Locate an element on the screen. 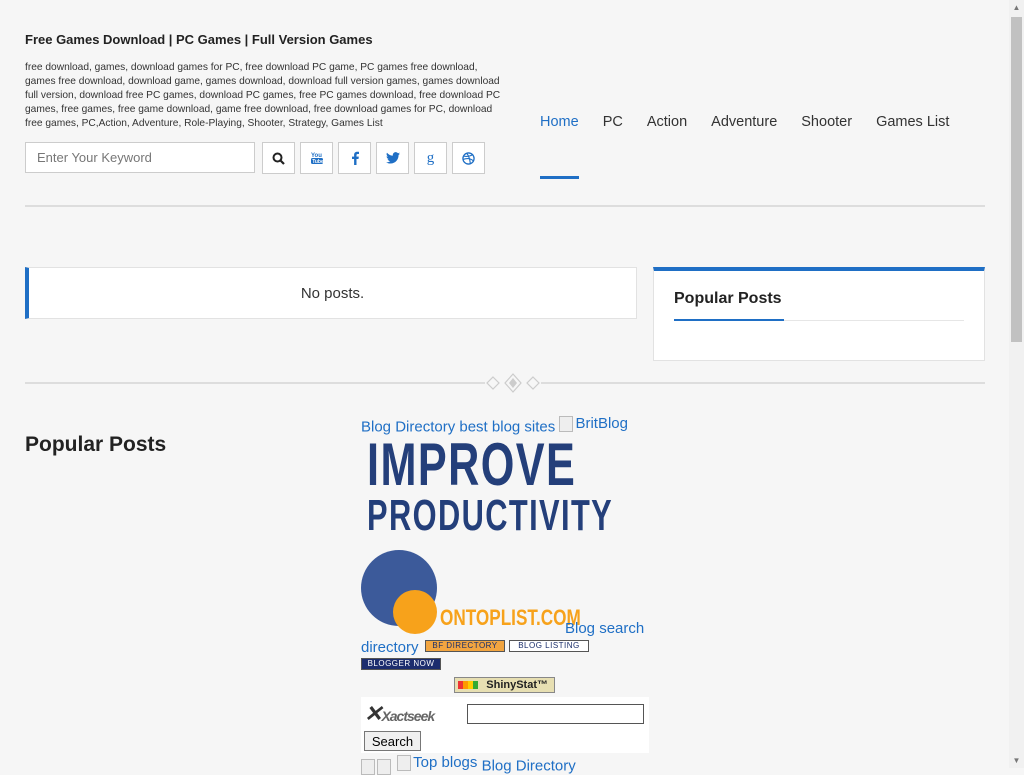 The height and width of the screenshot is (775, 1024). shinystat-badge: ShinyStat™ is located at coordinates (504, 685).